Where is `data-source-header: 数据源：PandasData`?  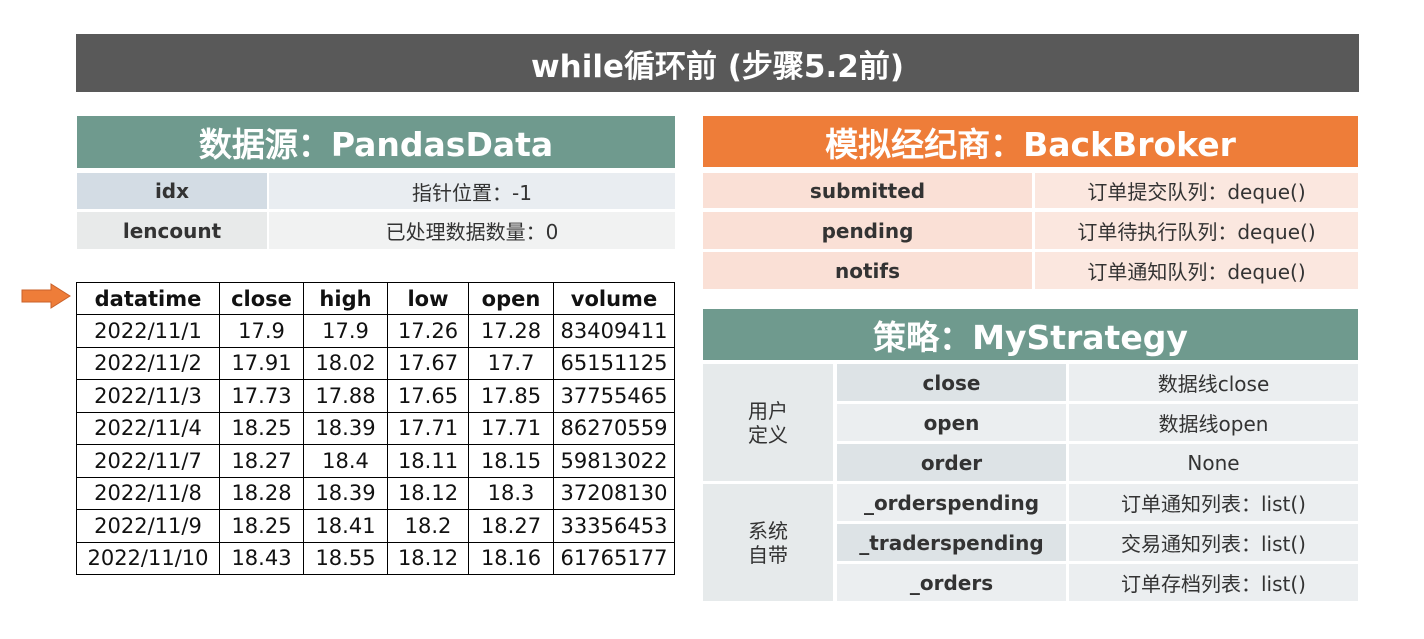
data-source-header: 数据源：PandasData is located at coordinates (376, 142).